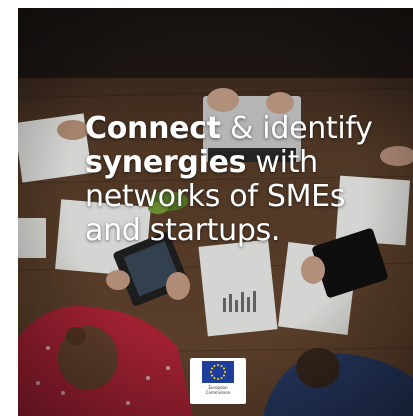  I want to click on headline-line-2: synergies with, so click(235, 163).